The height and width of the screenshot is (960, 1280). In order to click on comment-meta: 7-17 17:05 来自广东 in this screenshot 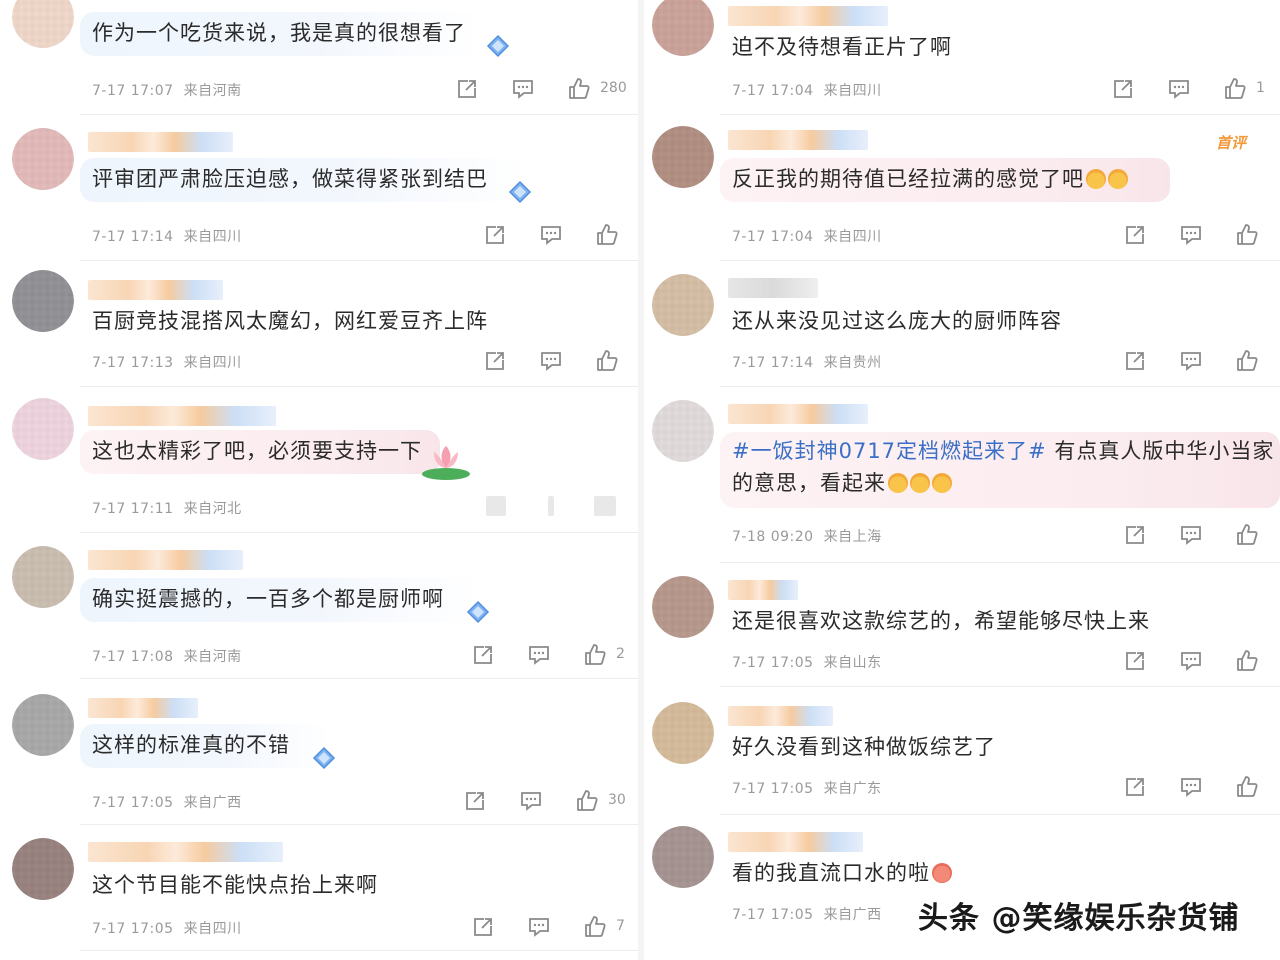, I will do `click(807, 788)`.